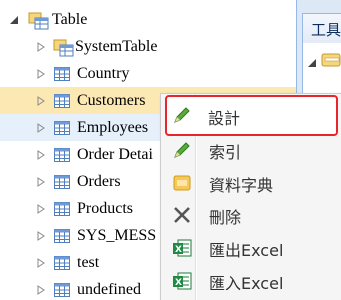  What do you see at coordinates (105, 208) in the screenshot?
I see `tree-item-label: Products` at bounding box center [105, 208].